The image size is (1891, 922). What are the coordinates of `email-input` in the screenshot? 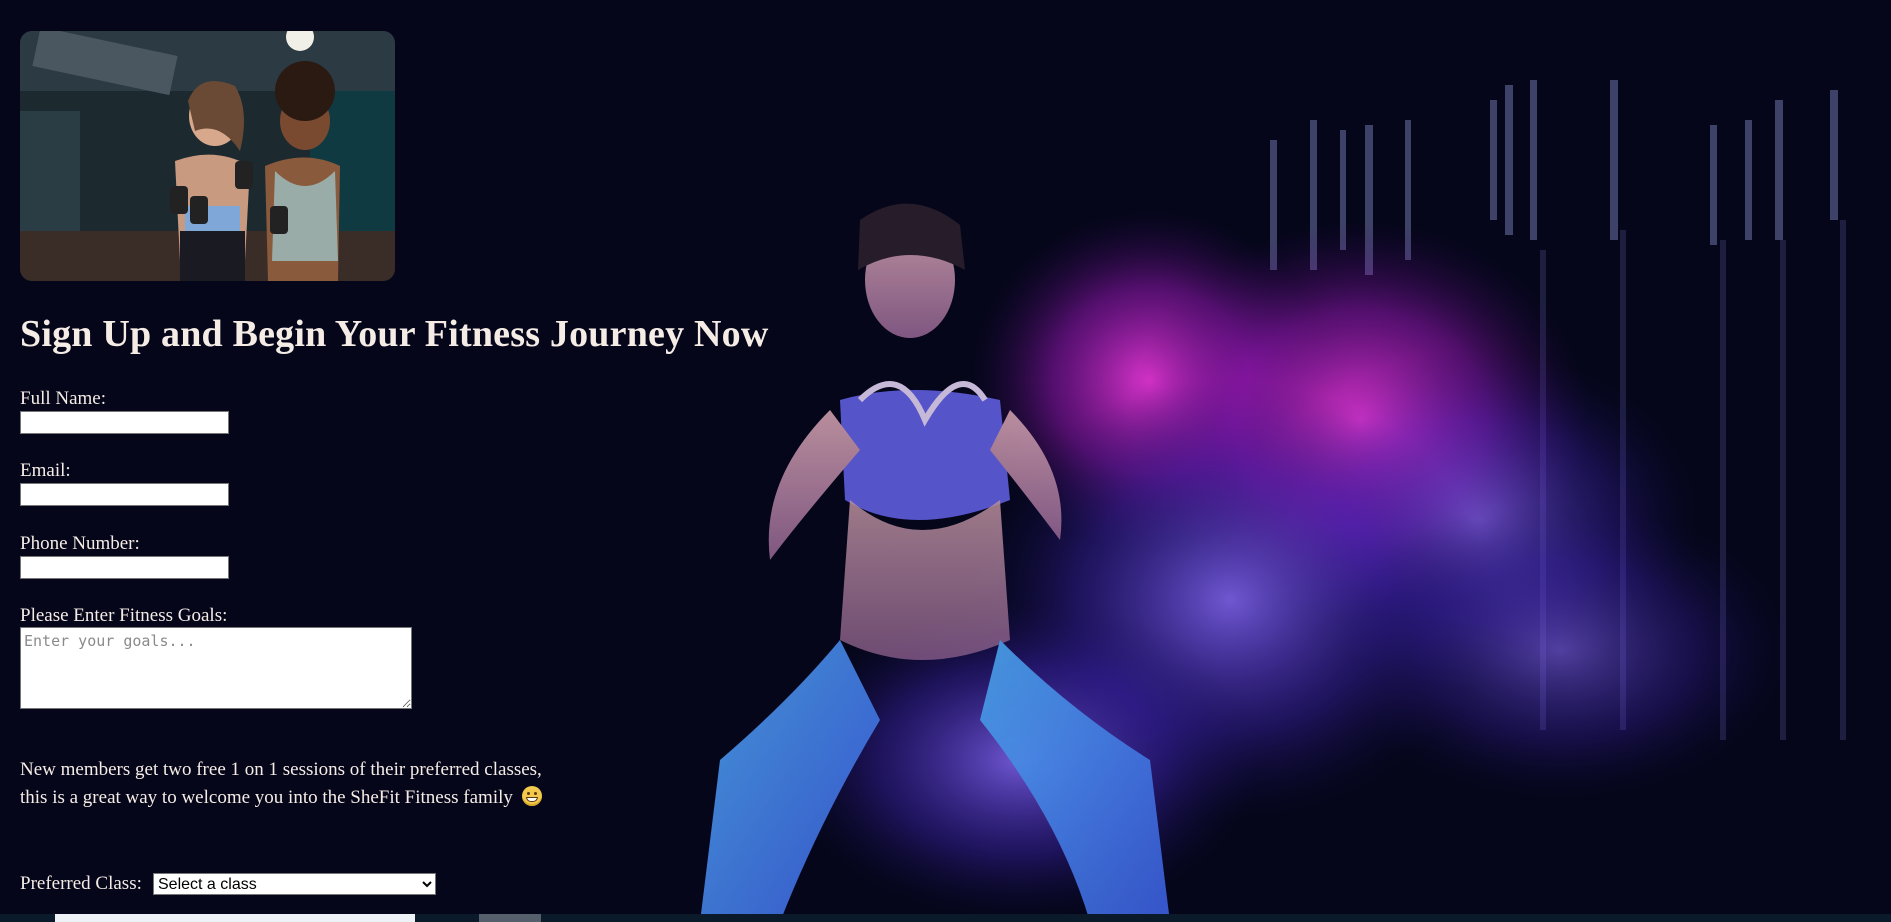 It's located at (124, 494).